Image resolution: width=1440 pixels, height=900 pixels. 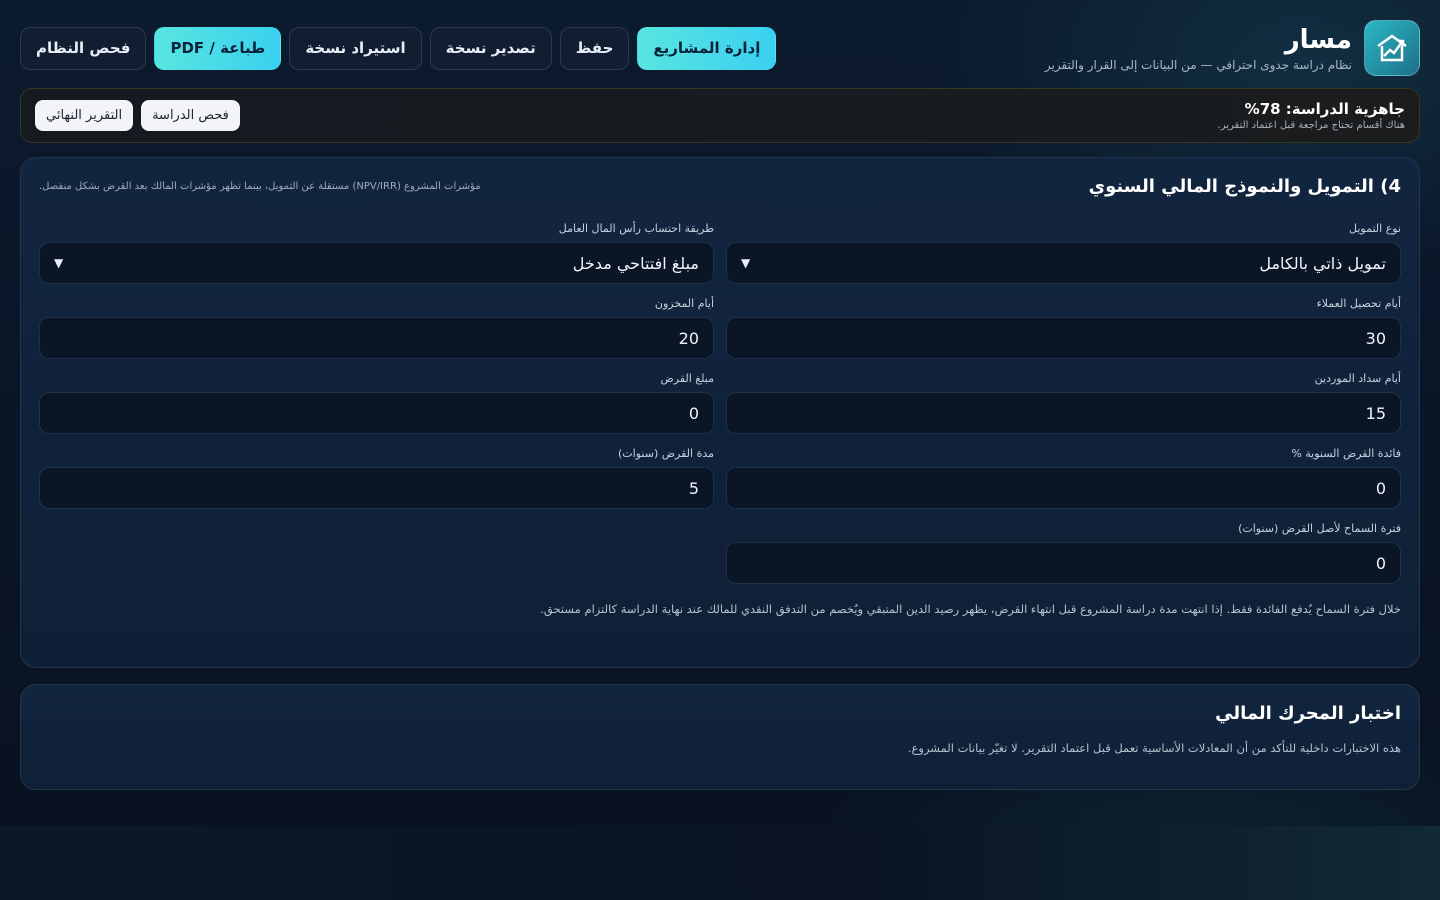 What do you see at coordinates (1318, 40) in the screenshot?
I see `app-title: مسار` at bounding box center [1318, 40].